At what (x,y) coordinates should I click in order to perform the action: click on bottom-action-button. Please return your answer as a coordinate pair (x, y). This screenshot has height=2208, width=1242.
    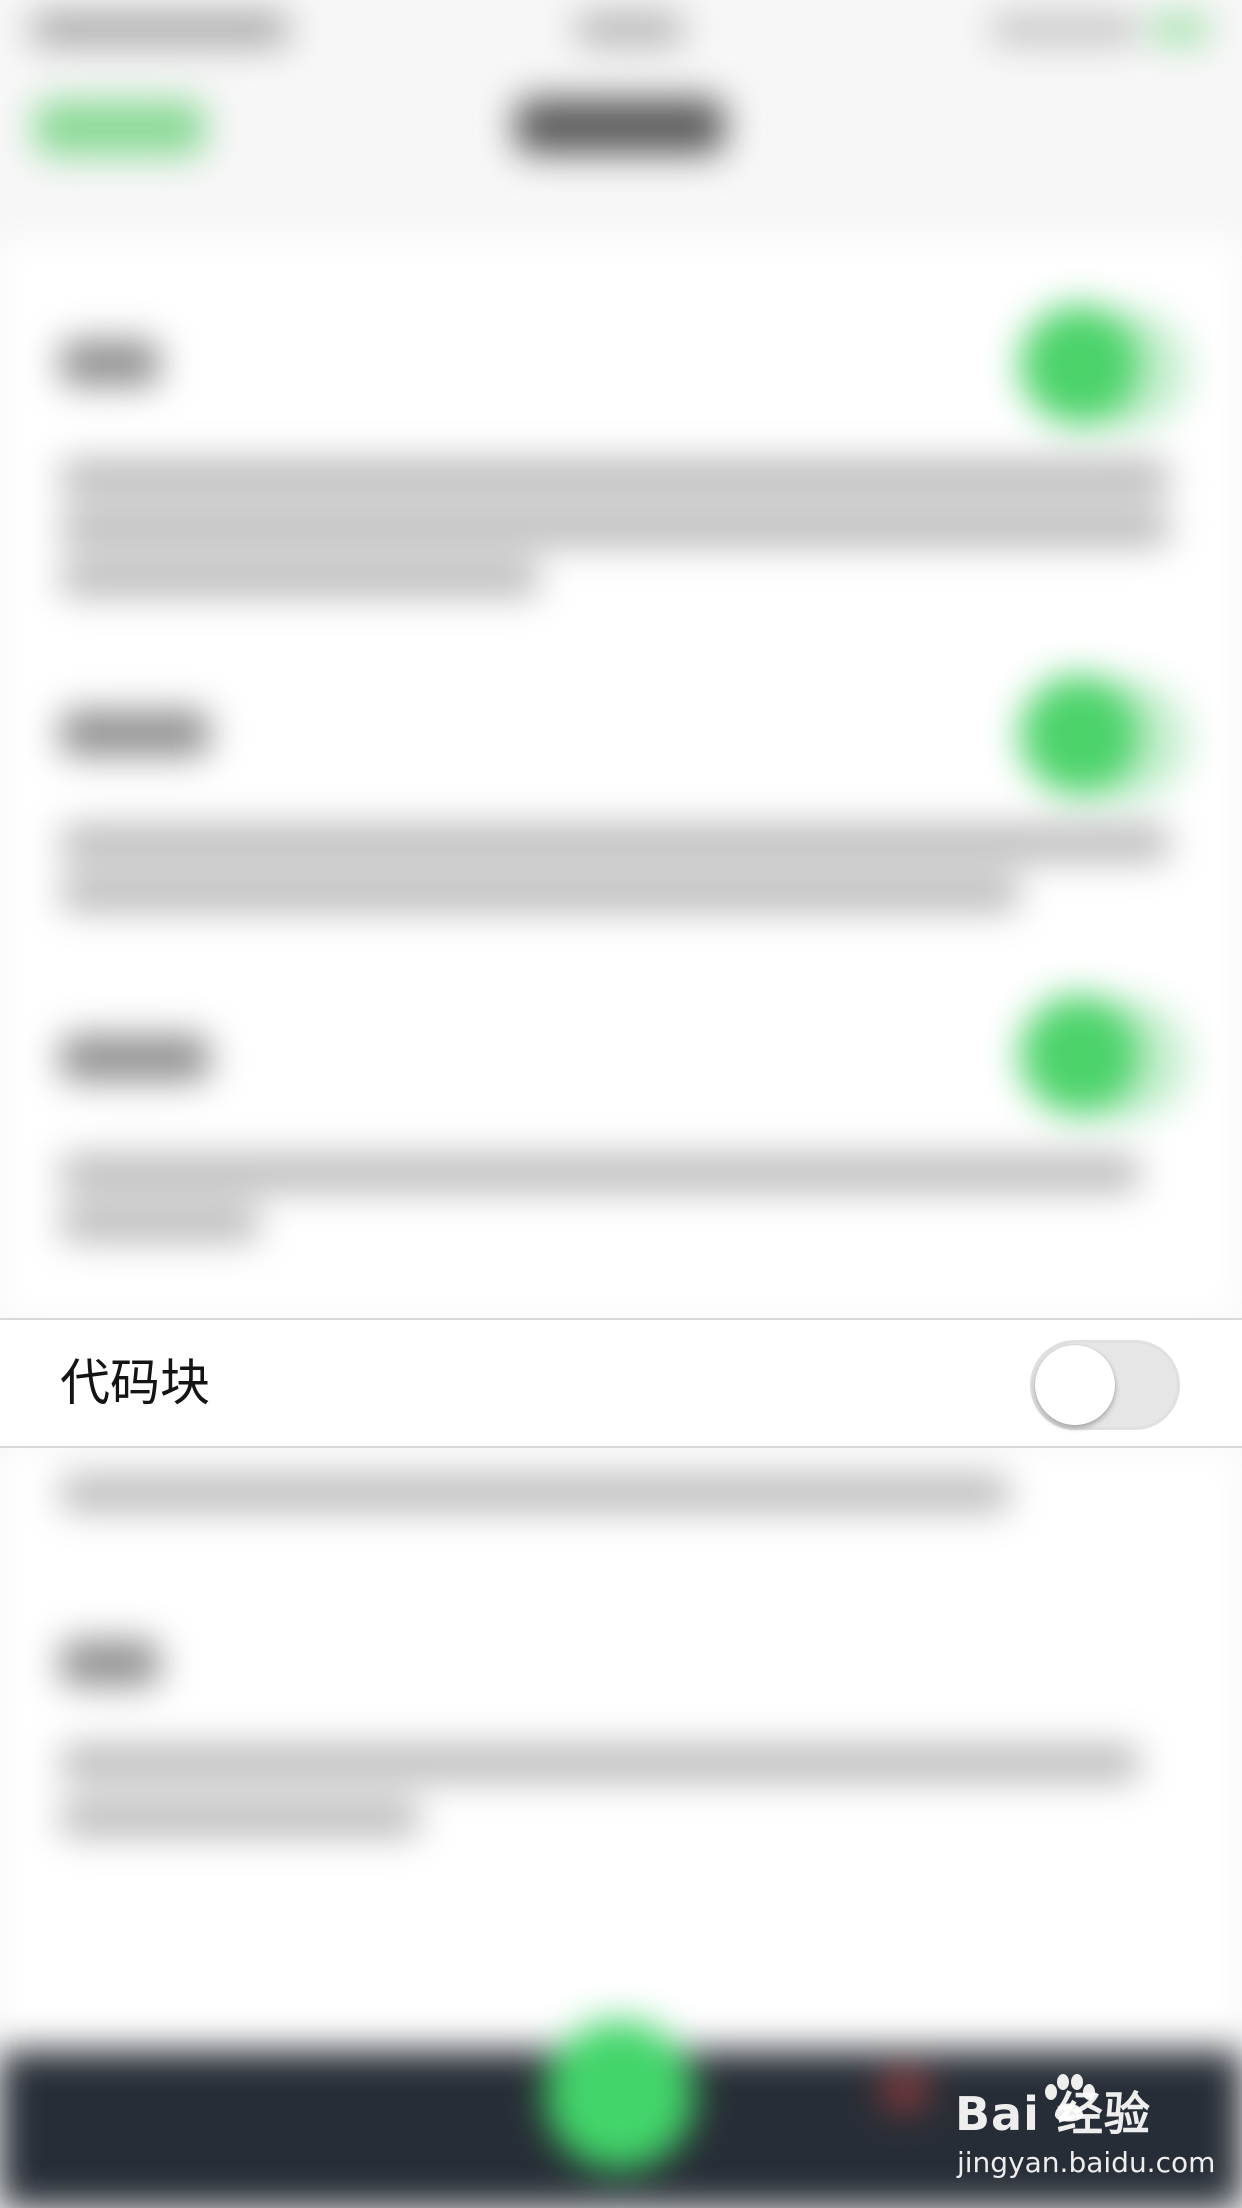
    Looking at the image, I should click on (620, 2095).